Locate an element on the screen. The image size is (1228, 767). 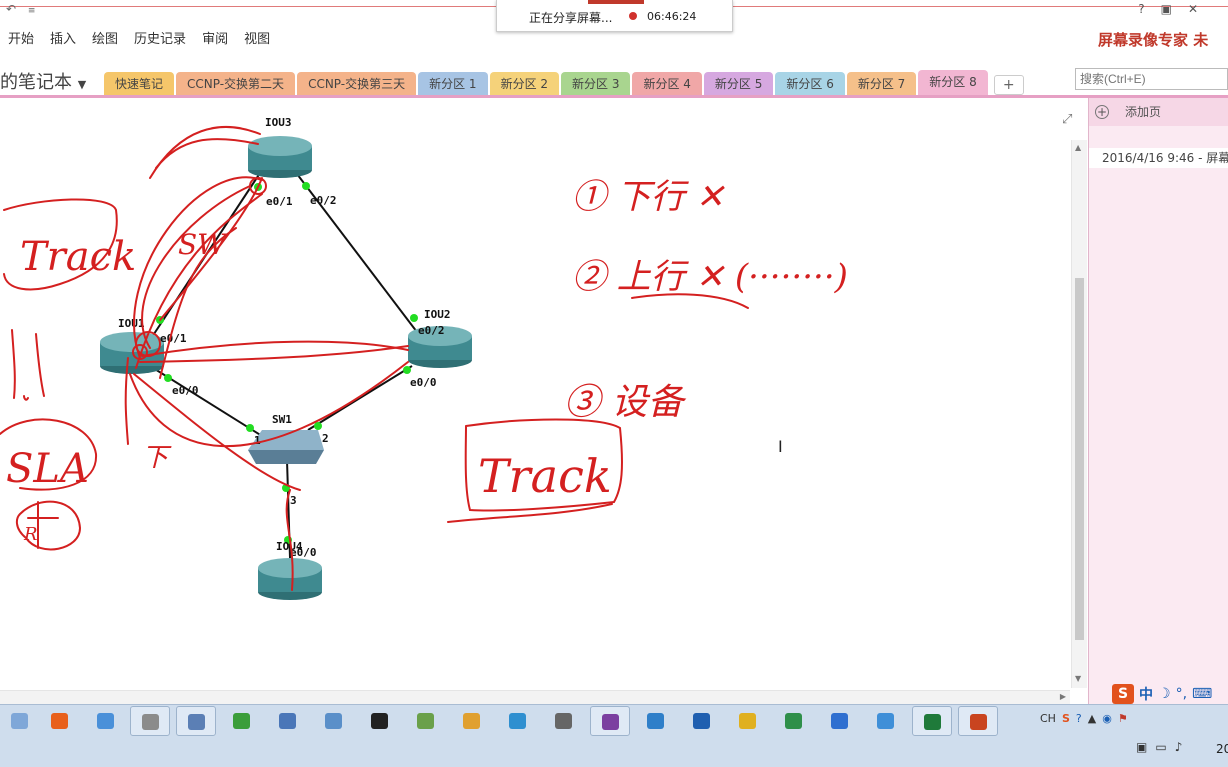
calculator-icon is located at coordinates (150, 721).